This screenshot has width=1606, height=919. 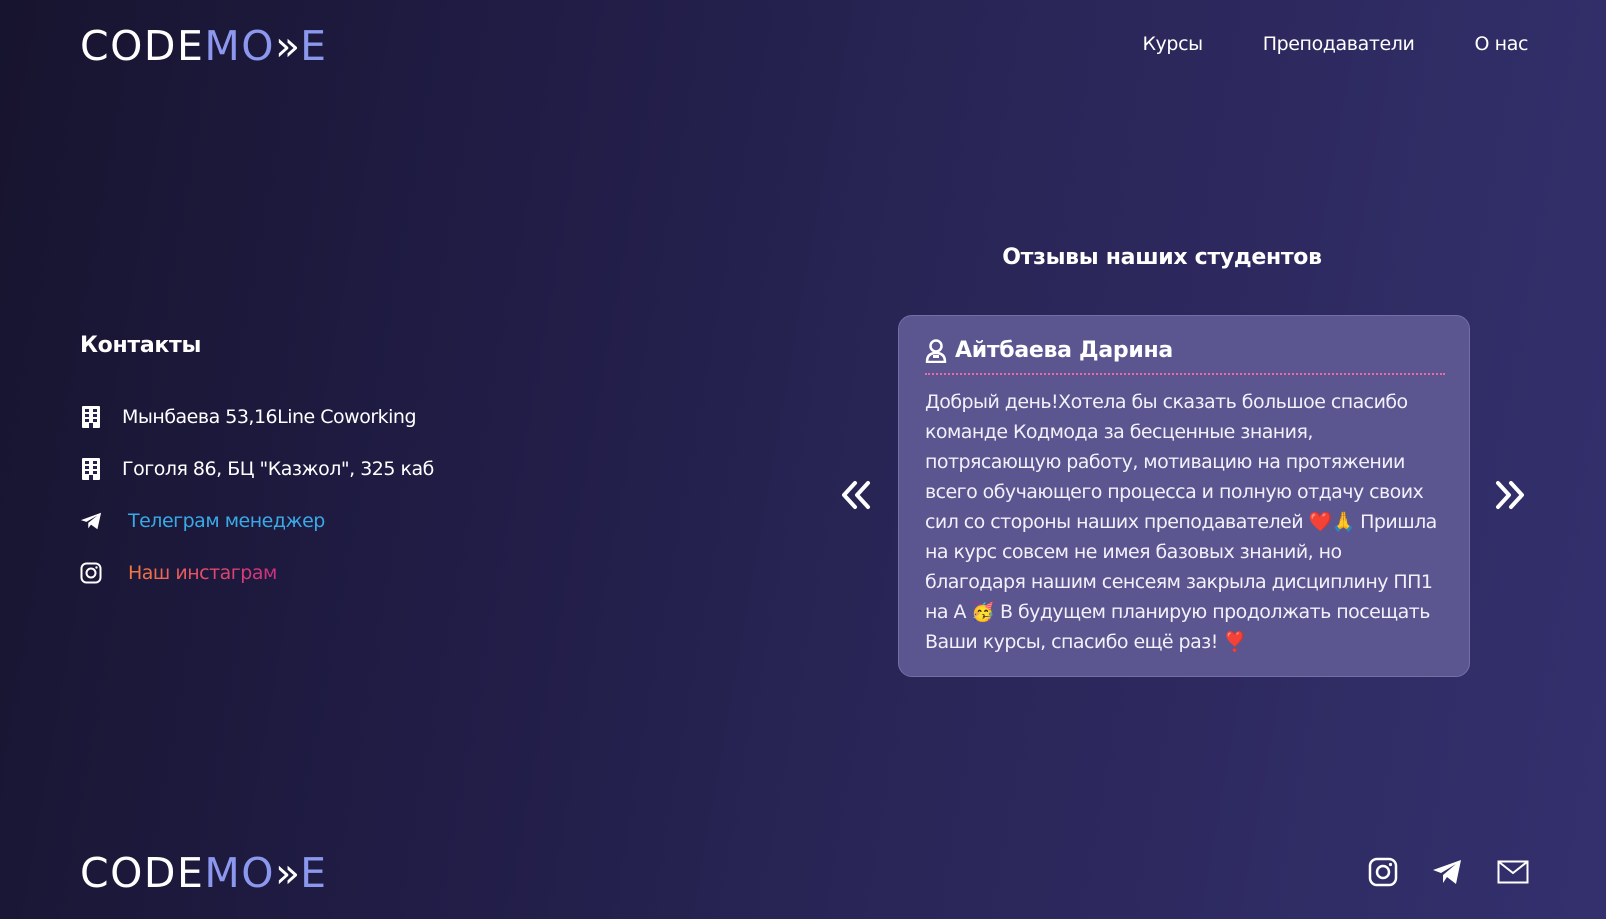 I want to click on header-logo: CODEMO»E, so click(x=204, y=46).